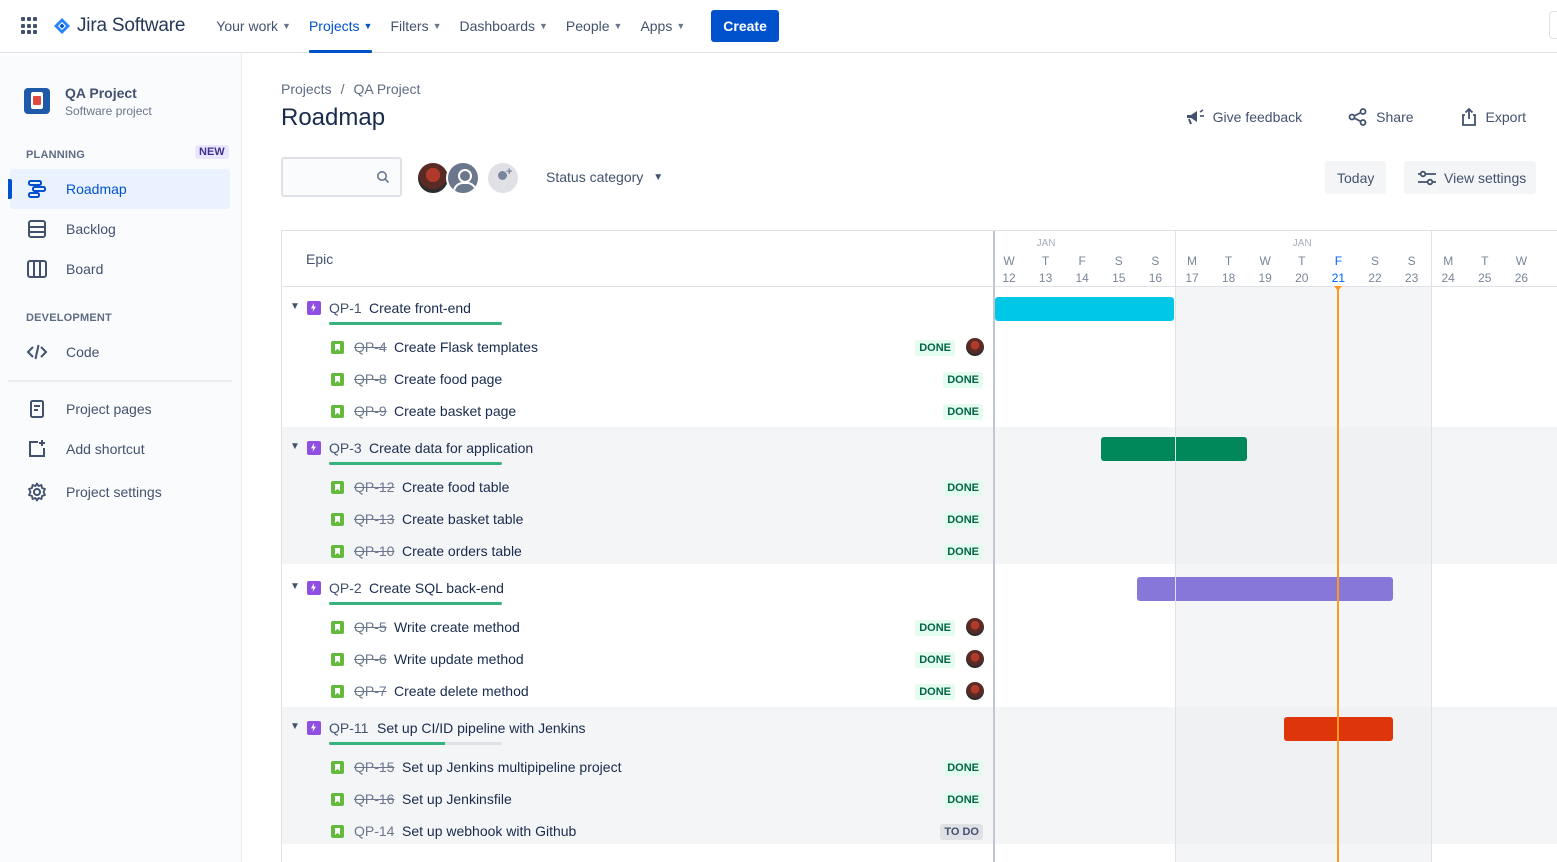  What do you see at coordinates (637, 589) in the screenshot?
I see `epic-row: ▼ QP-2 Create SQL back-end` at bounding box center [637, 589].